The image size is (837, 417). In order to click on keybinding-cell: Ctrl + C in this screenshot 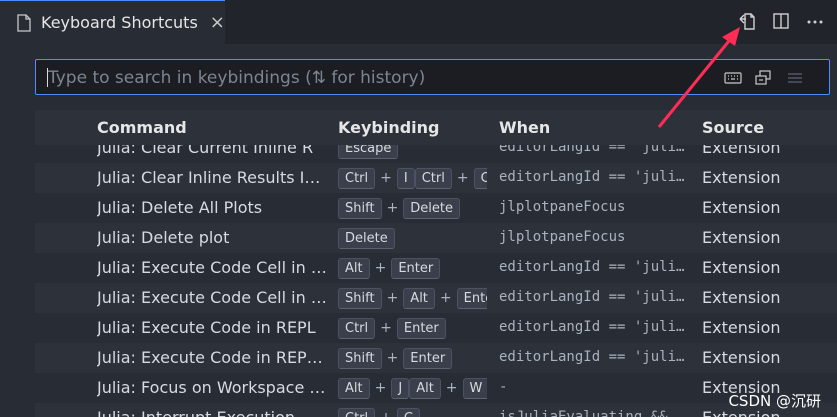, I will do `click(412, 412)`.